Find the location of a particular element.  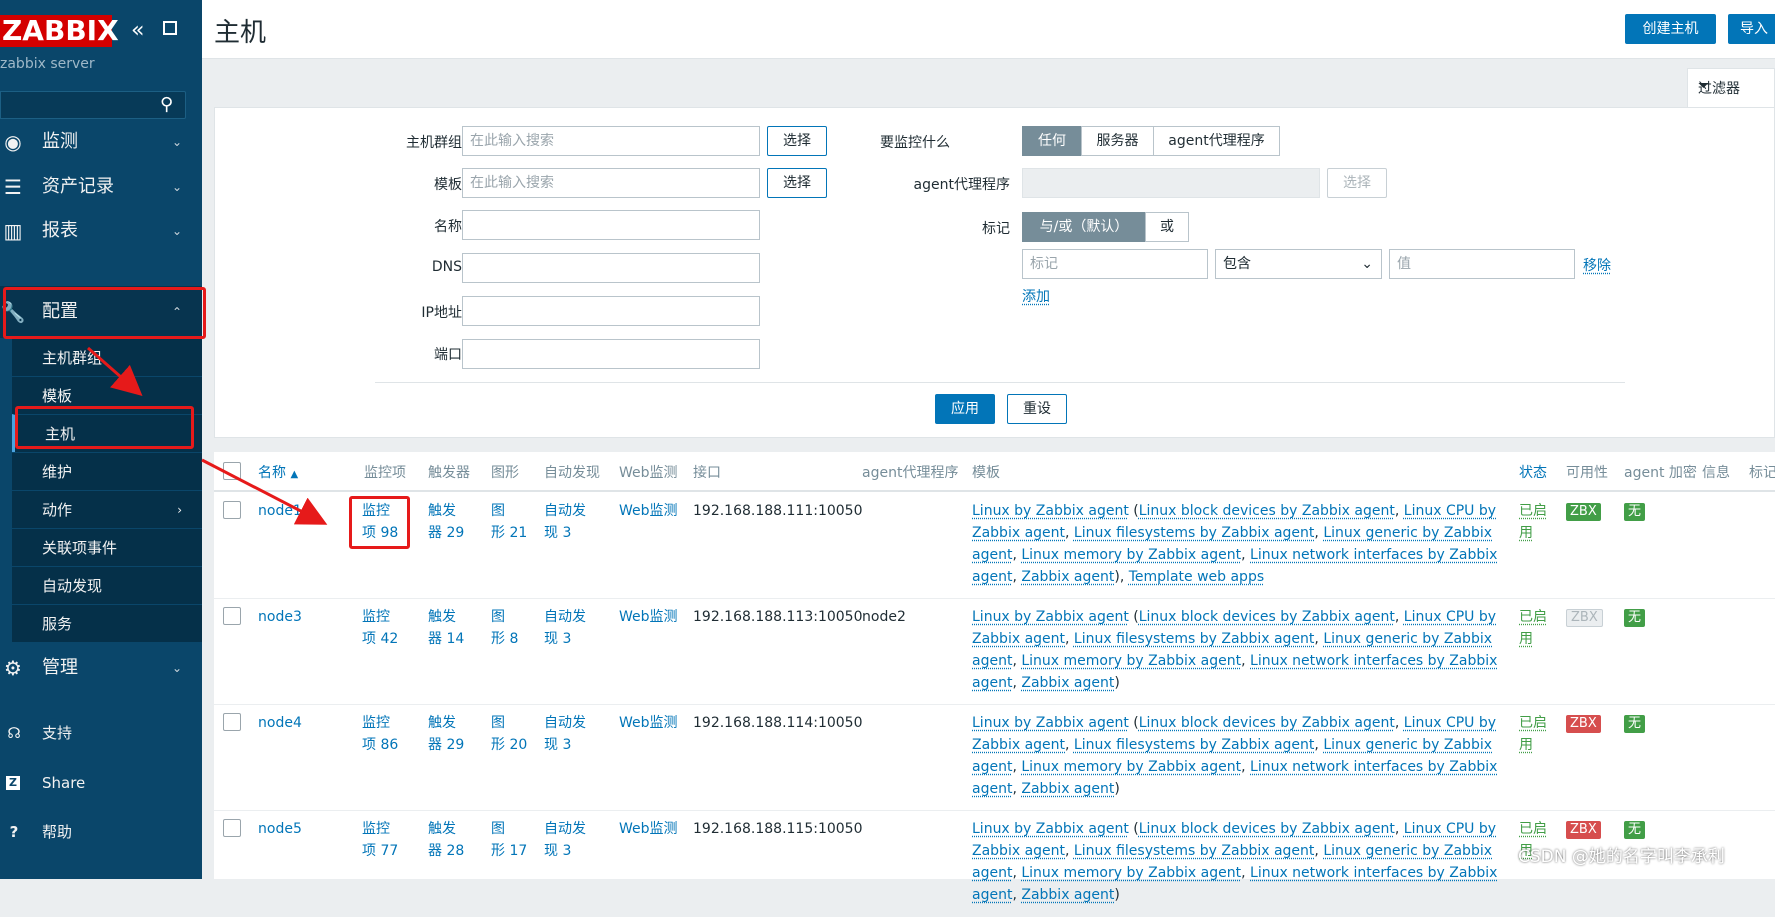

host-name-link: node4 is located at coordinates (280, 723).